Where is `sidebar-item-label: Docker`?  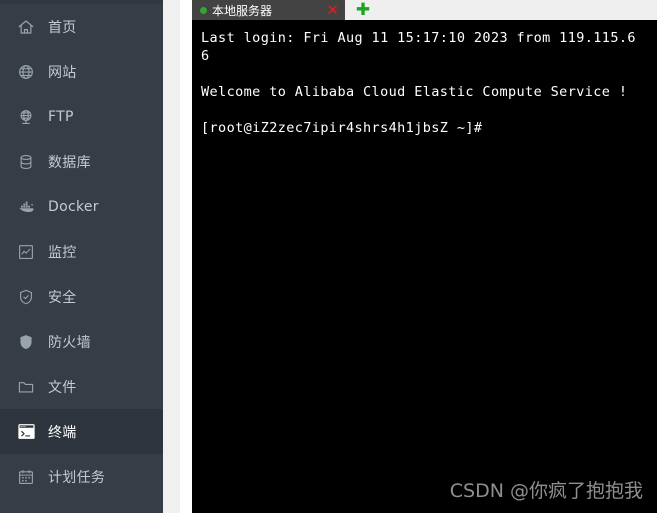
sidebar-item-label: Docker is located at coordinates (73, 206).